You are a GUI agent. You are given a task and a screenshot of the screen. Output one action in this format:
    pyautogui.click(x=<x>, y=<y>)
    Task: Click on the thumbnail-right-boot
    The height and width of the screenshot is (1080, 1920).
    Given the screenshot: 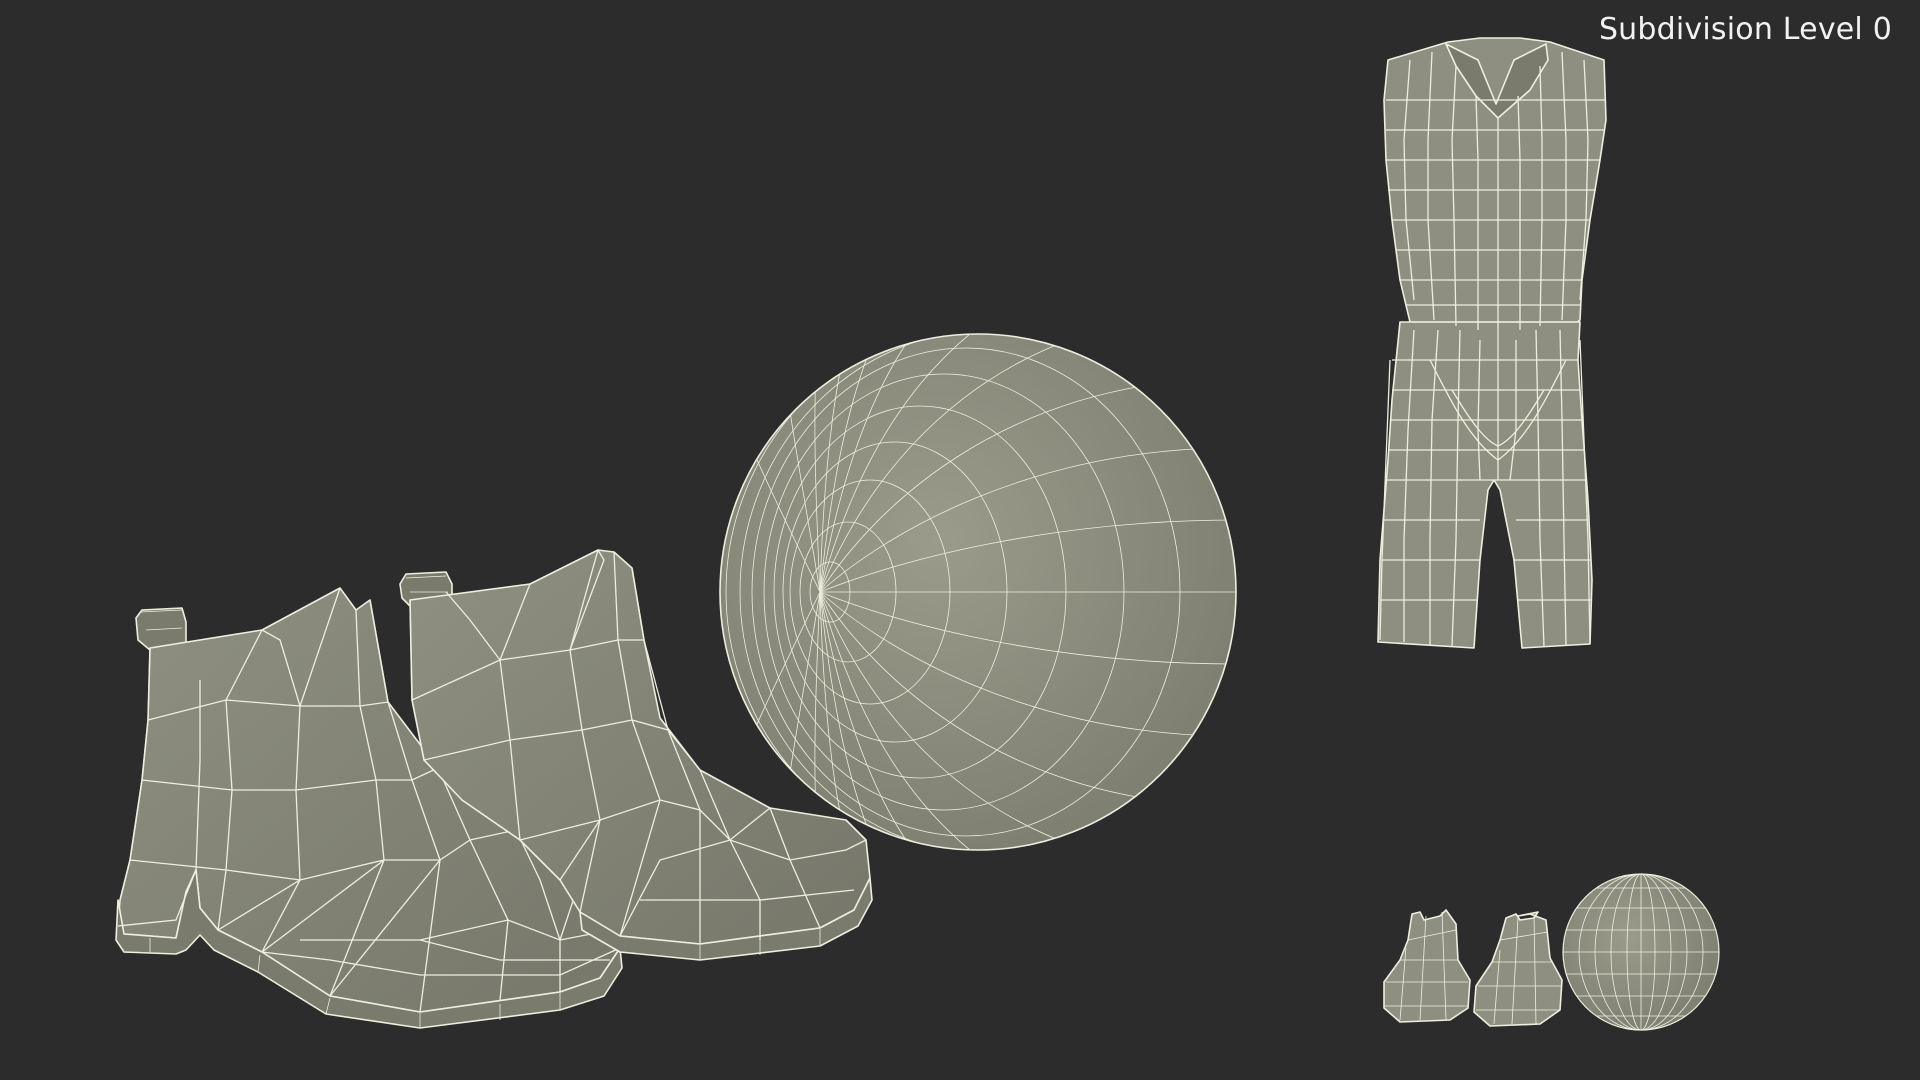 What is the action you would take?
    pyautogui.click(x=1518, y=969)
    